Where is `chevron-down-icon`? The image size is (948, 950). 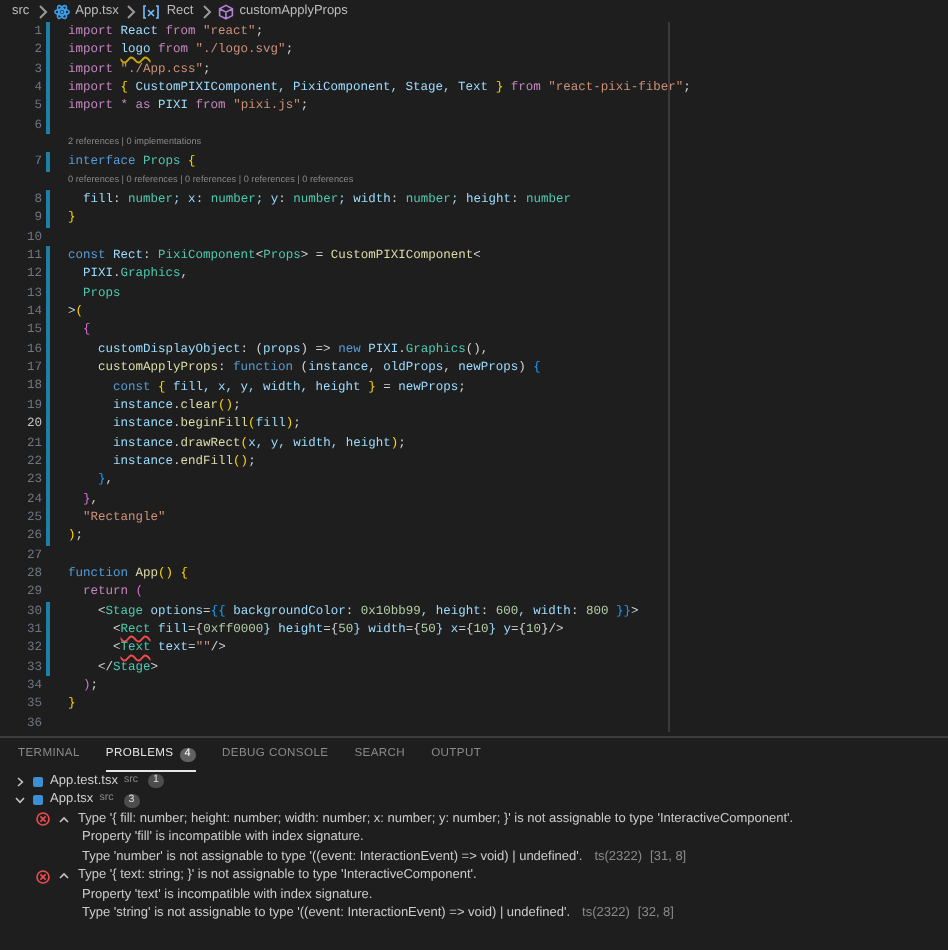 chevron-down-icon is located at coordinates (20, 800).